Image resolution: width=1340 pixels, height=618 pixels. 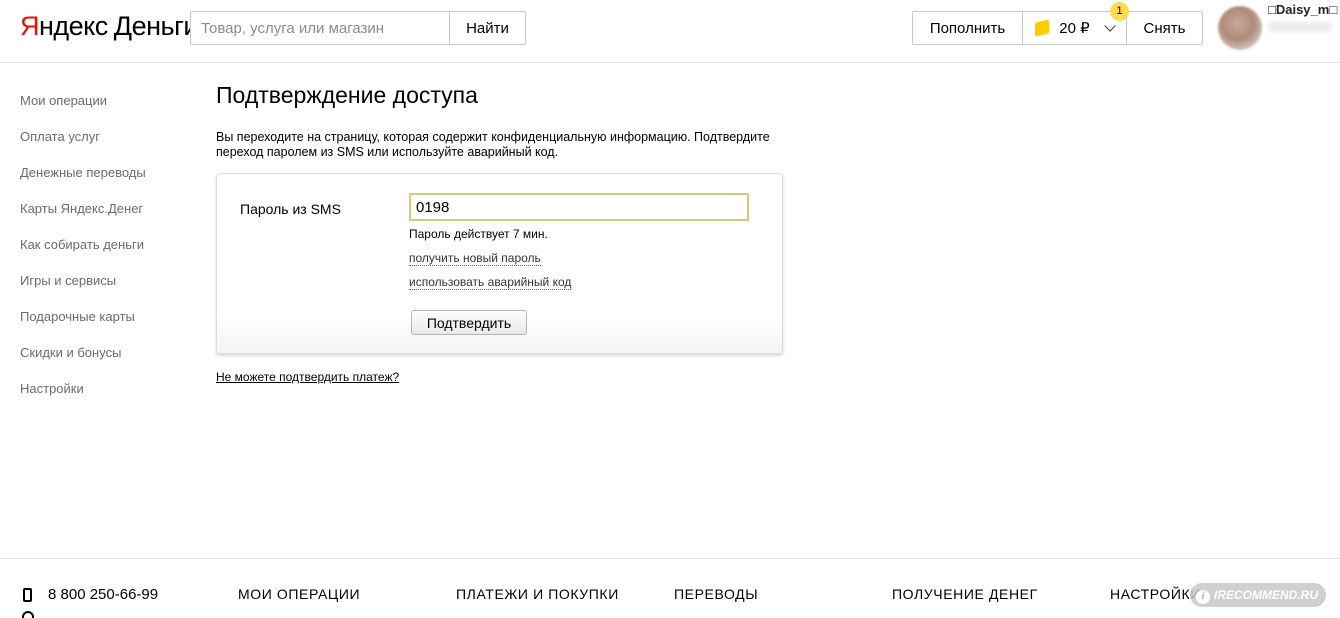 What do you see at coordinates (716, 594) in the screenshot?
I see `footer-nav-transfers: ПЕРЕВОДЫ` at bounding box center [716, 594].